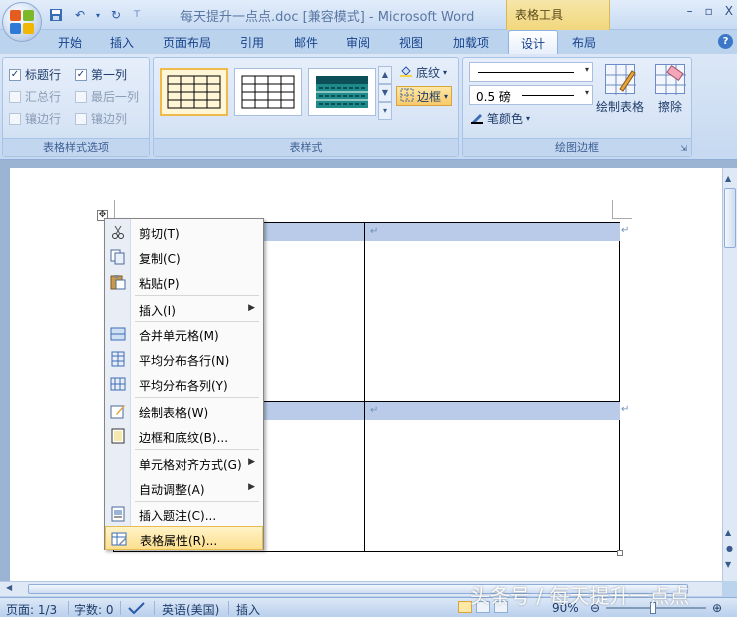 The height and width of the screenshot is (617, 737). What do you see at coordinates (184, 384) in the screenshot?
I see `menu-item-distribute-columns: 平均分布各列(Y)` at bounding box center [184, 384].